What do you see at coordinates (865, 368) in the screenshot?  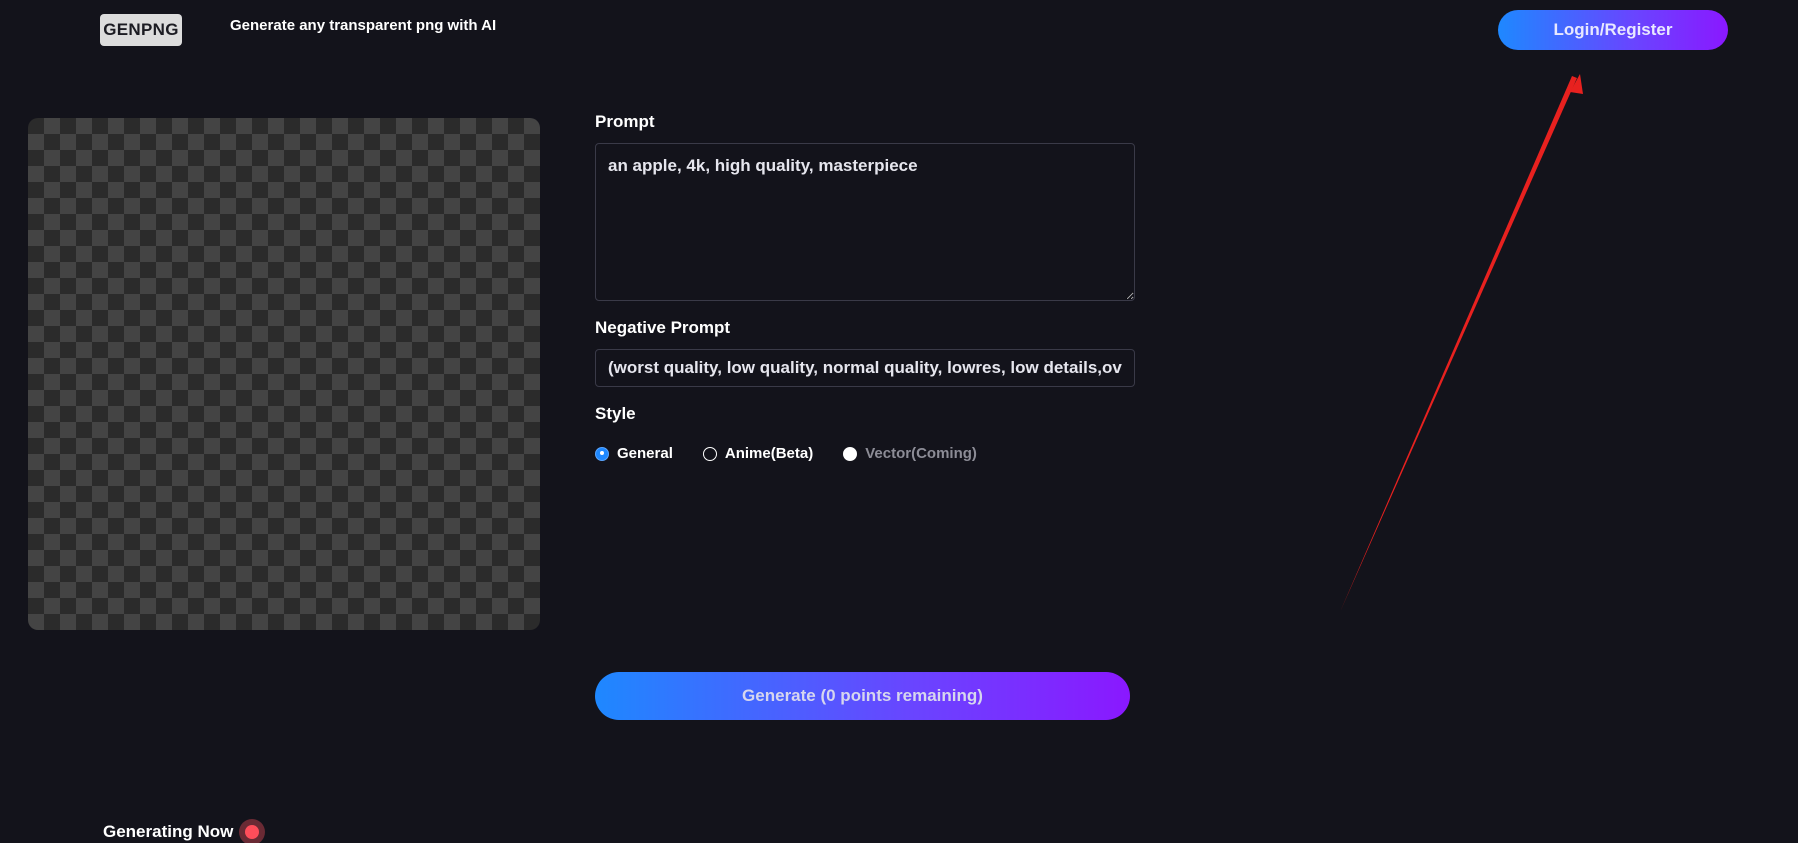 I see `negative-prompt-input` at bounding box center [865, 368].